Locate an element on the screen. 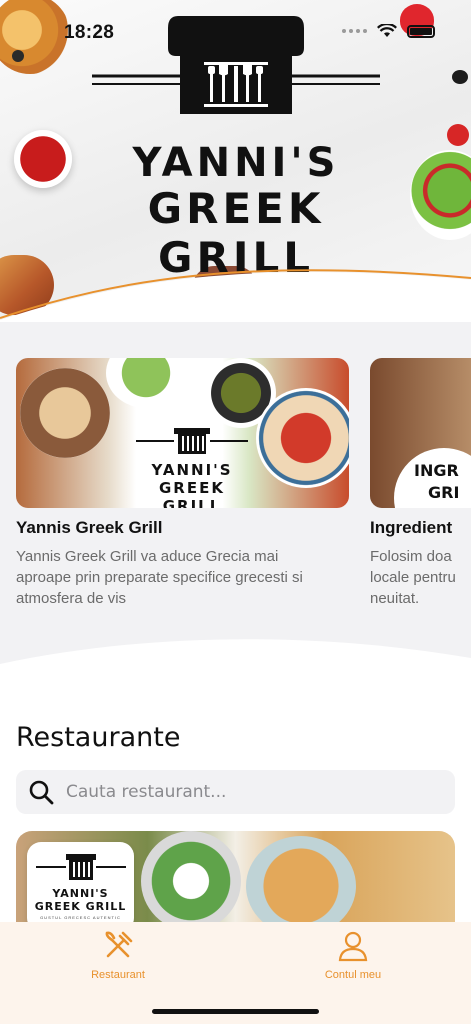 Image resolution: width=471 pixels, height=1024 pixels. tab-account: Contul meu is located at coordinates (353, 955).